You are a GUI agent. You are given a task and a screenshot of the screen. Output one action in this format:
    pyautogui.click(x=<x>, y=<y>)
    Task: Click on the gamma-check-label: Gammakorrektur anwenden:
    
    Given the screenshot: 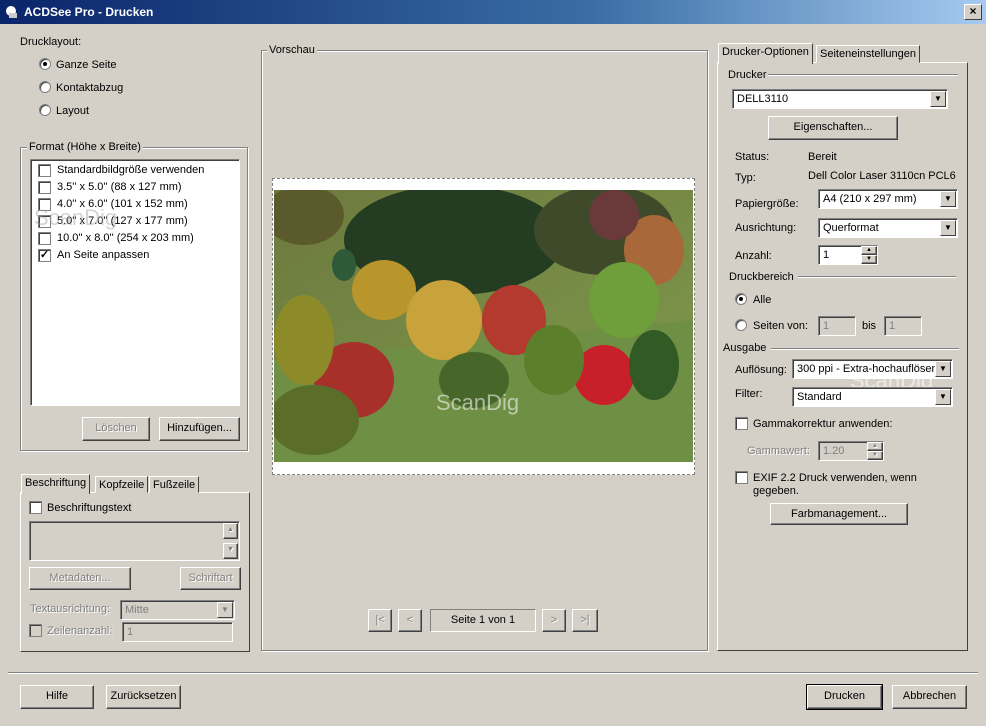 What is the action you would take?
    pyautogui.click(x=823, y=424)
    